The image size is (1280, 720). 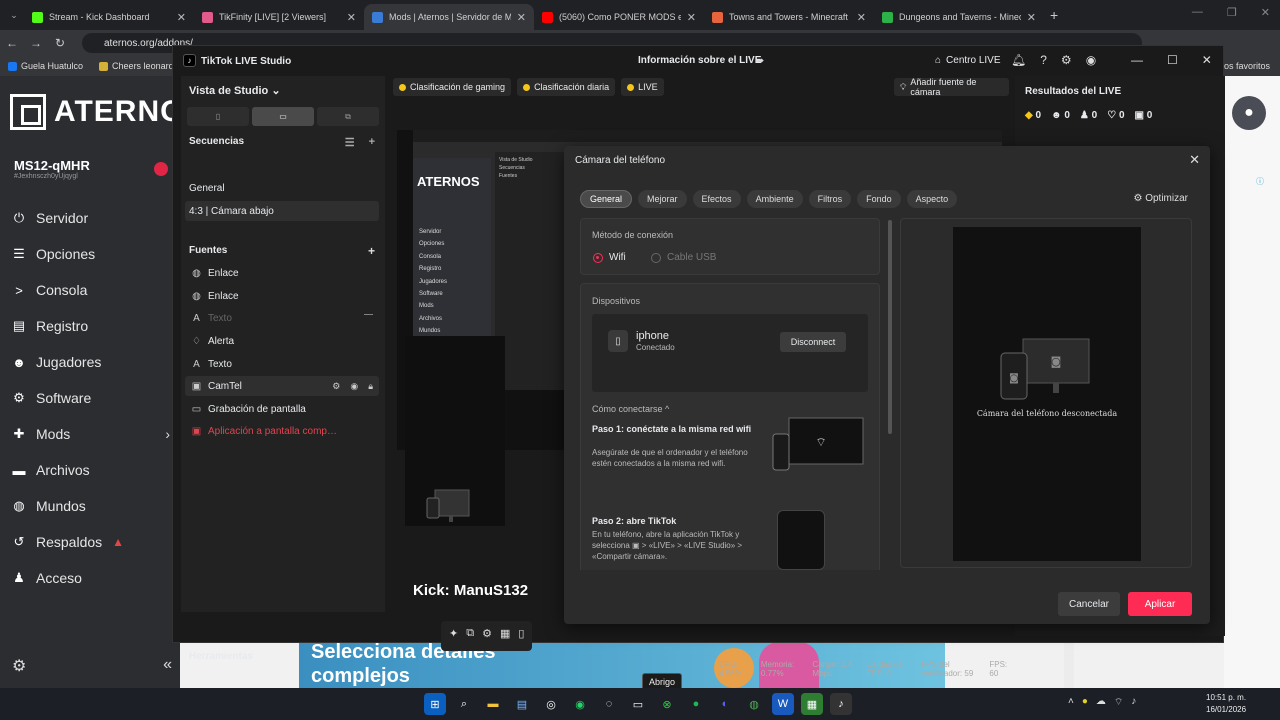 What do you see at coordinates (282, 318) in the screenshot?
I see `source-item-hidden: A Texto ﹋` at bounding box center [282, 318].